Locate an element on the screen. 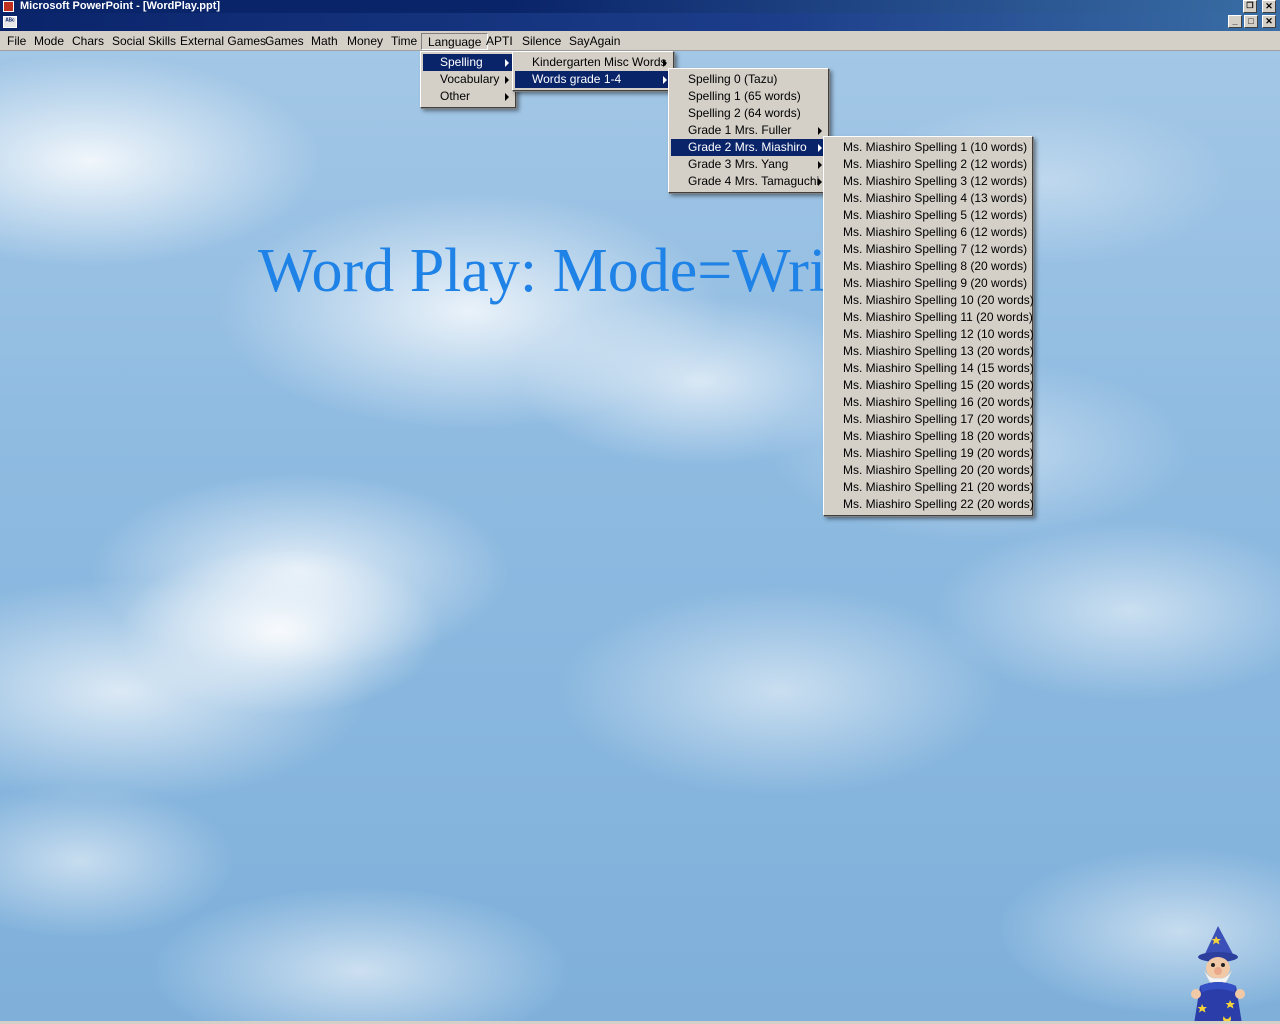 This screenshot has height=1024, width=1280. menu-item-miashiro-spelling: Ms. Miashiro Spelling 21 (20 words) is located at coordinates (930, 487).